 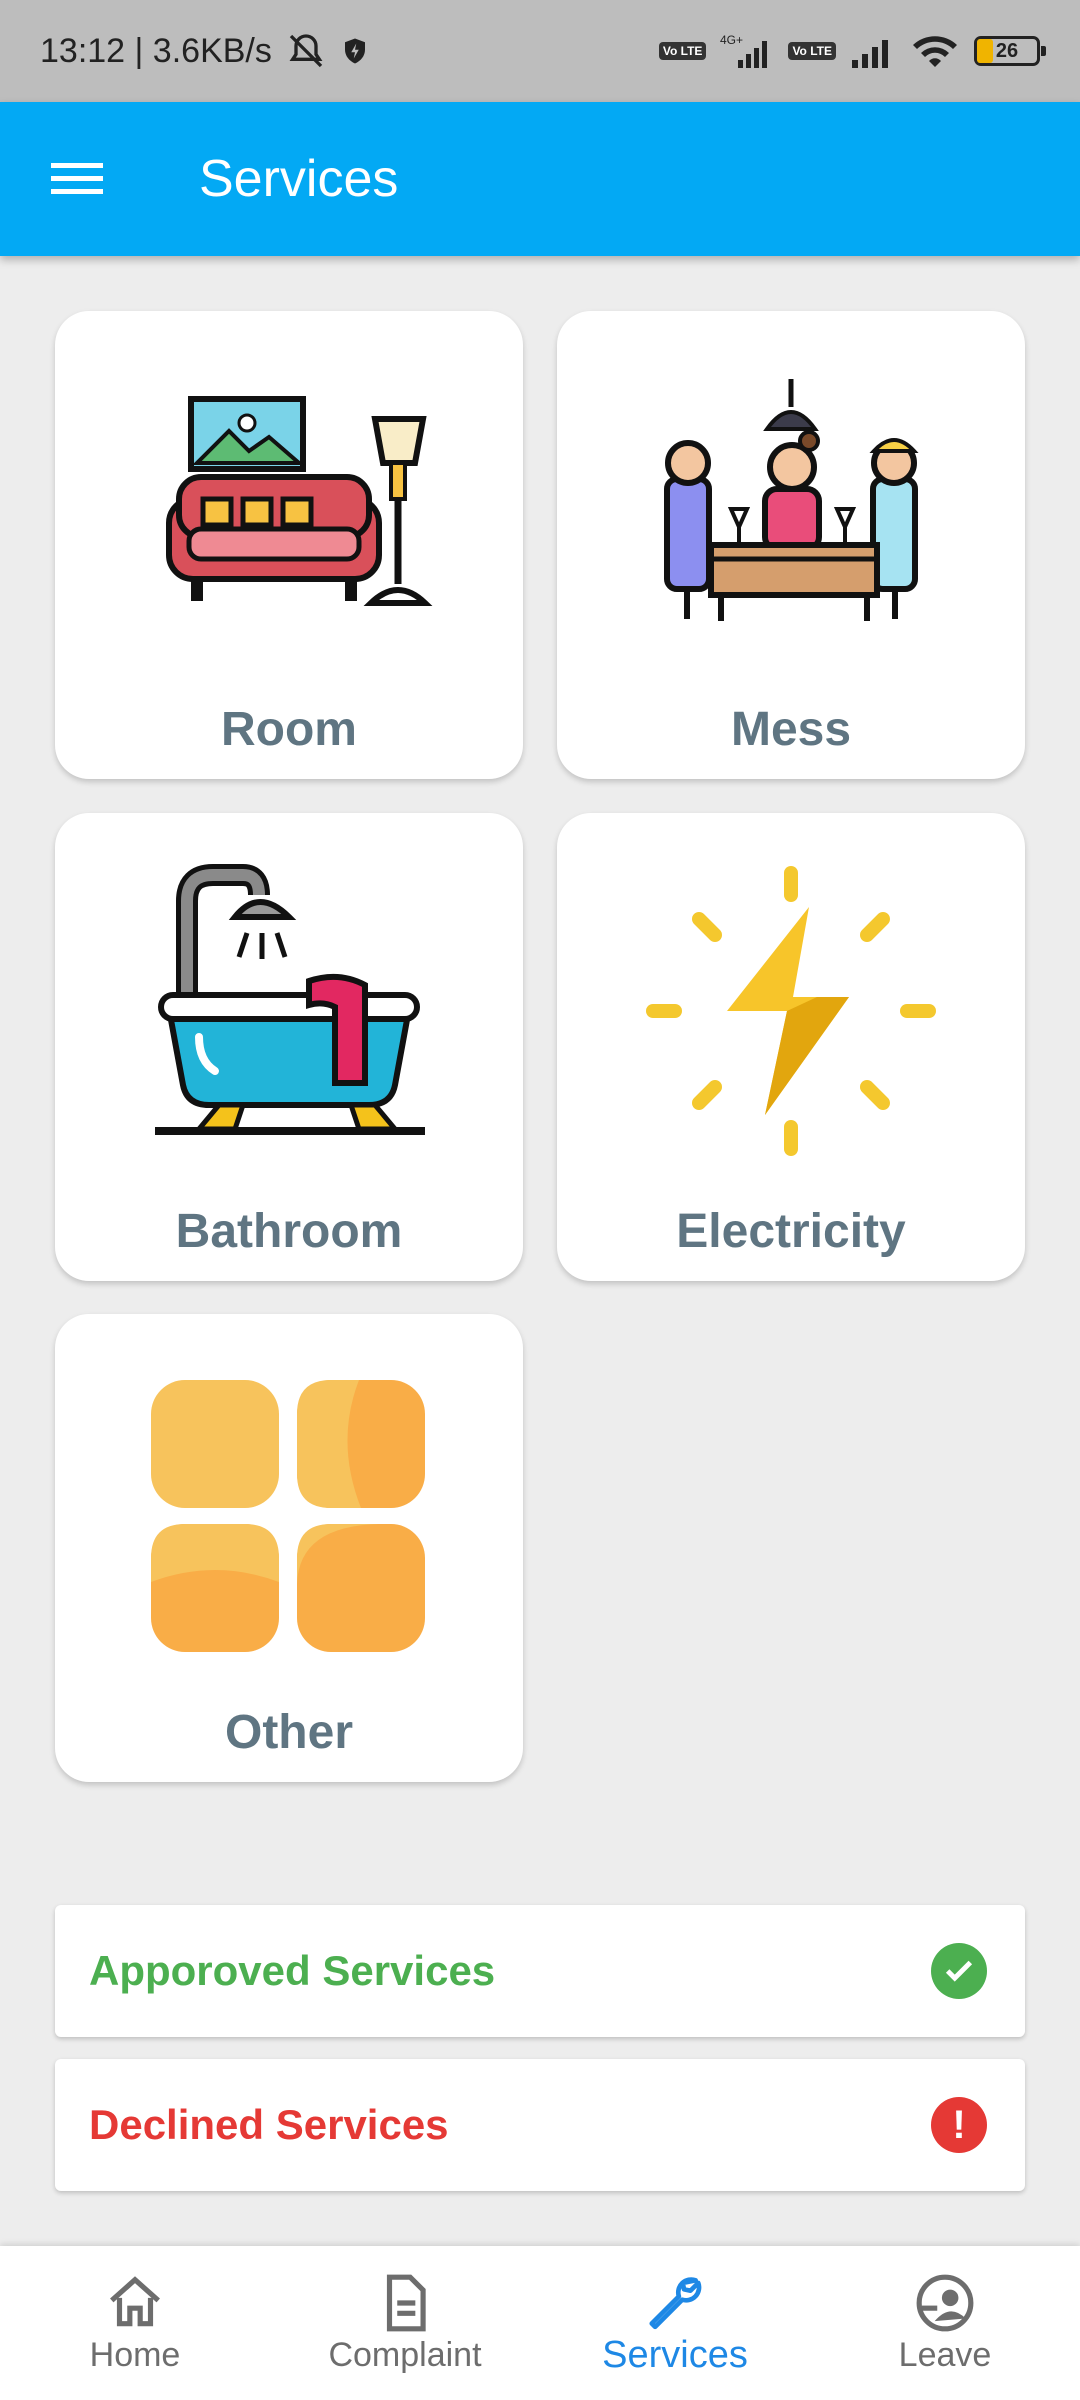 I want to click on check-circle-icon, so click(x=959, y=1971).